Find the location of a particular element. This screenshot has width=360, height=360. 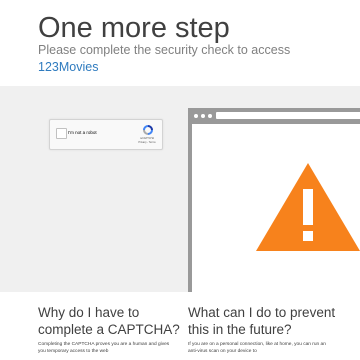

browser-address-bar is located at coordinates (288, 115).